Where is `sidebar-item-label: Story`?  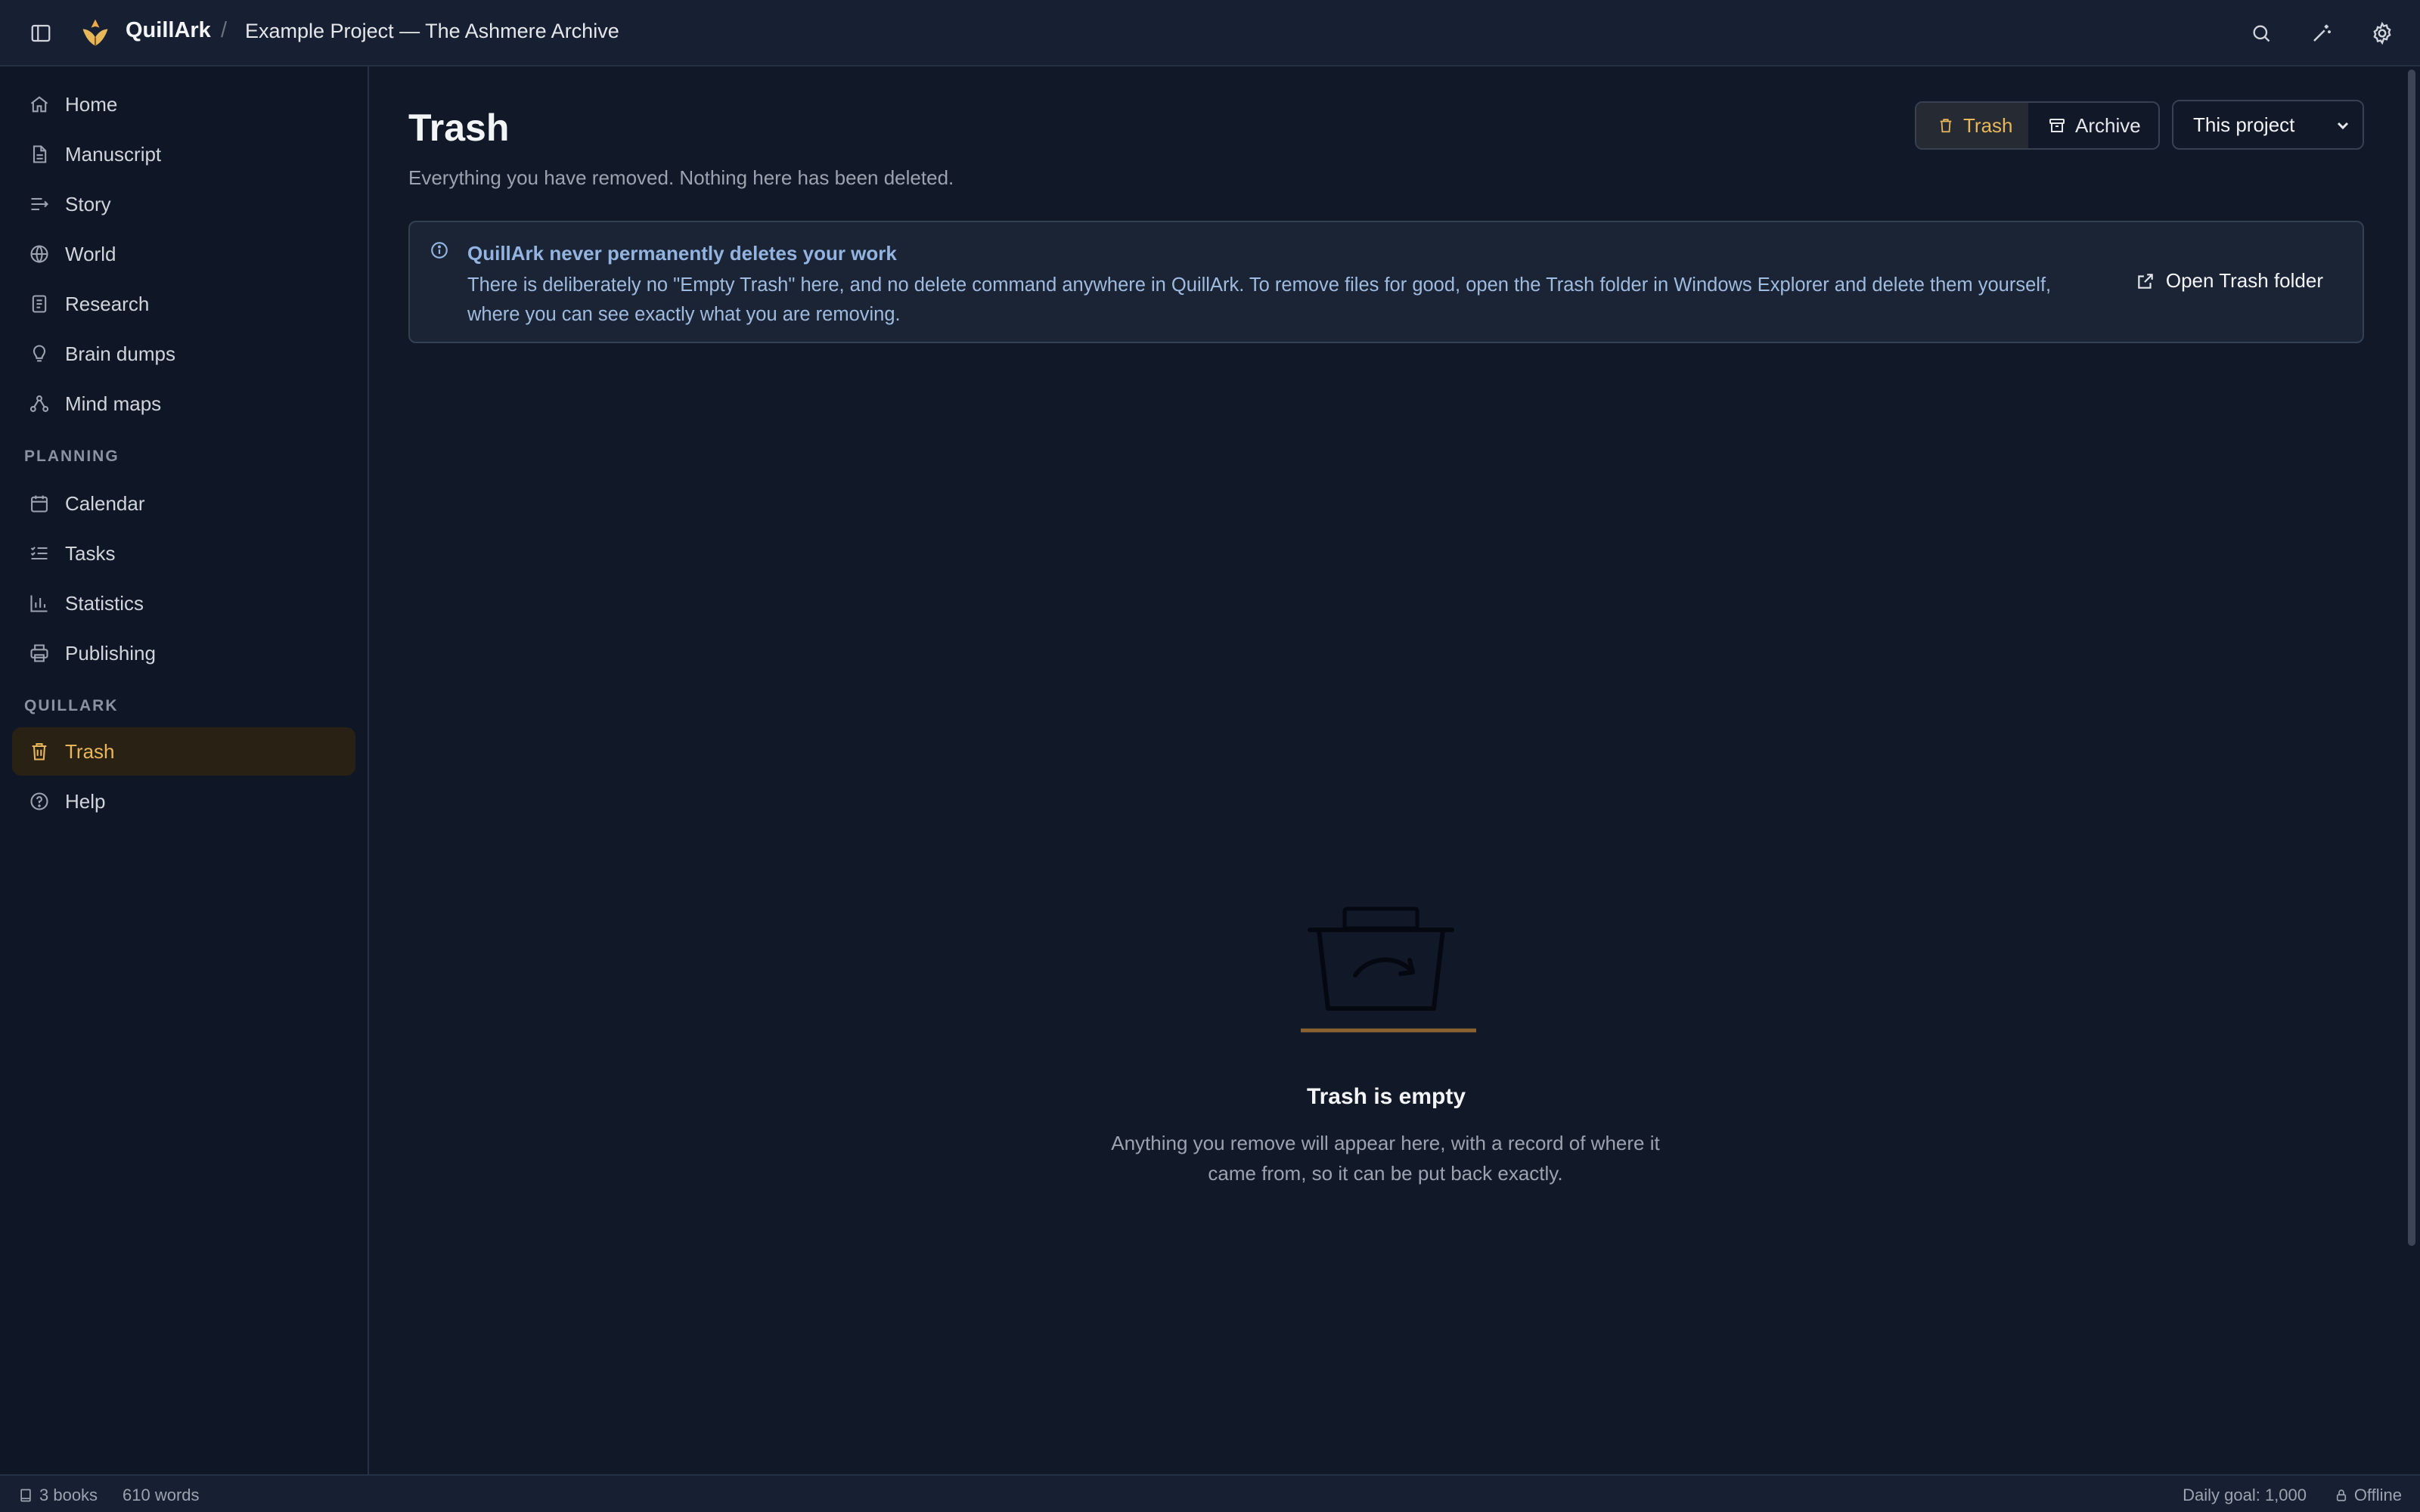
sidebar-item-label: Story is located at coordinates (88, 203).